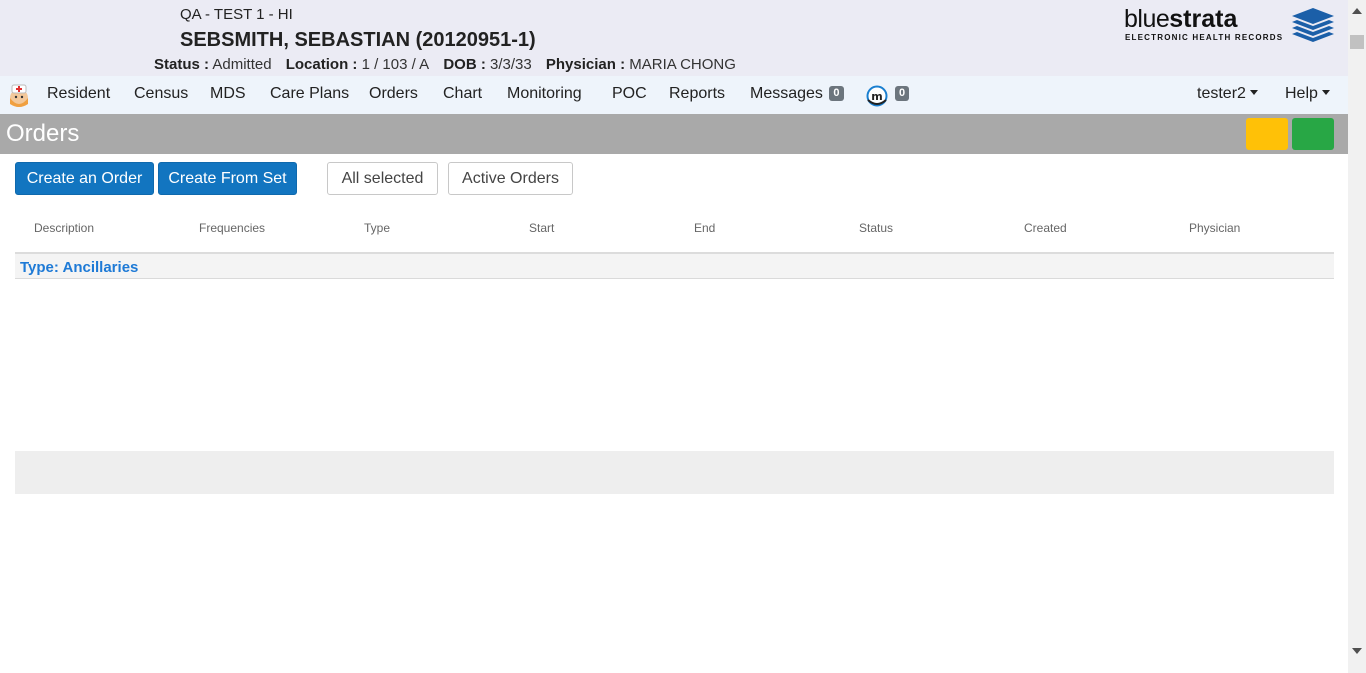 The width and height of the screenshot is (1366, 673). What do you see at coordinates (697, 95) in the screenshot?
I see `nav-reports: Reports` at bounding box center [697, 95].